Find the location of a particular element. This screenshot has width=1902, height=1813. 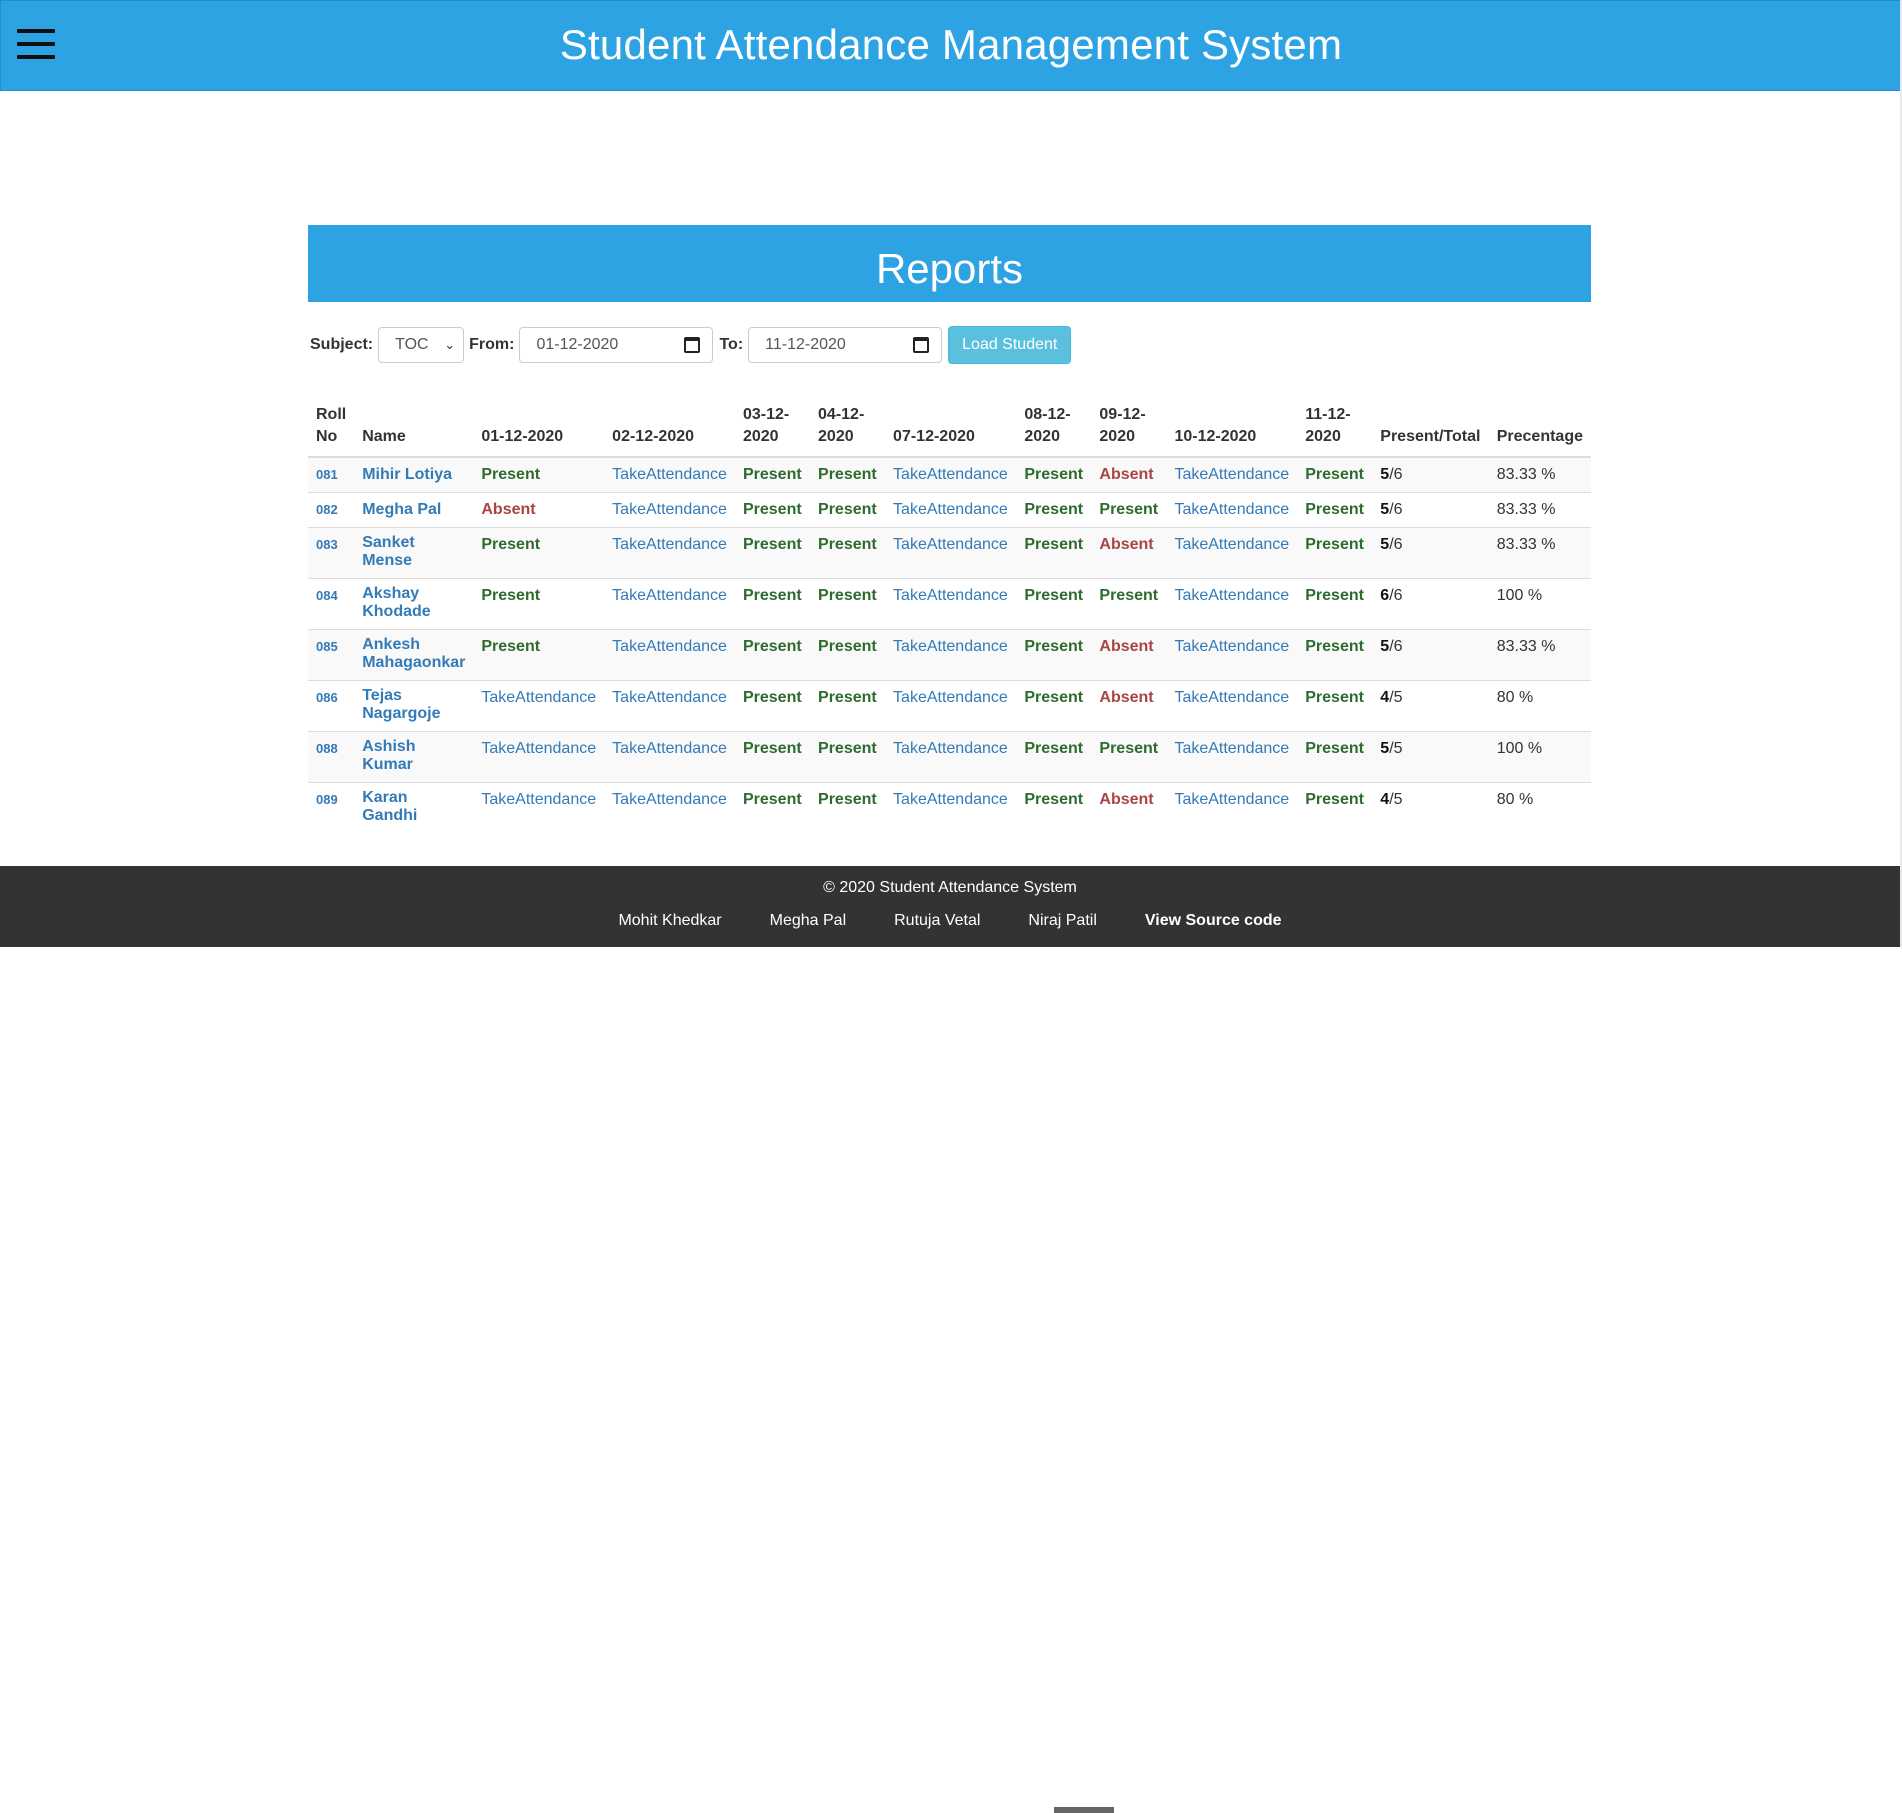

credit-link: Rutuja Vetal is located at coordinates (937, 921).